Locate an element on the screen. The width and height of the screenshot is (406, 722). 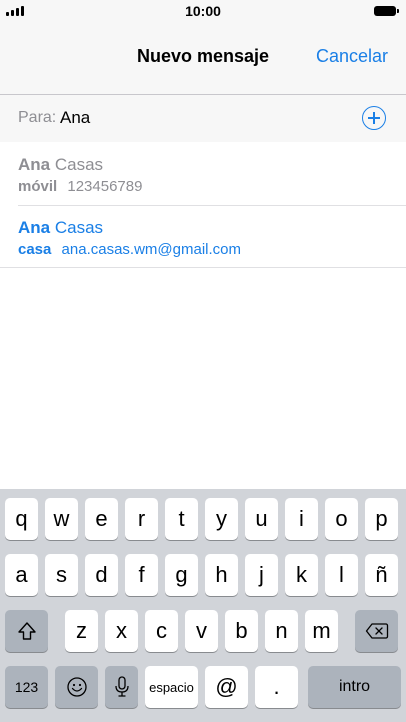
key-g: g is located at coordinates (181, 575).